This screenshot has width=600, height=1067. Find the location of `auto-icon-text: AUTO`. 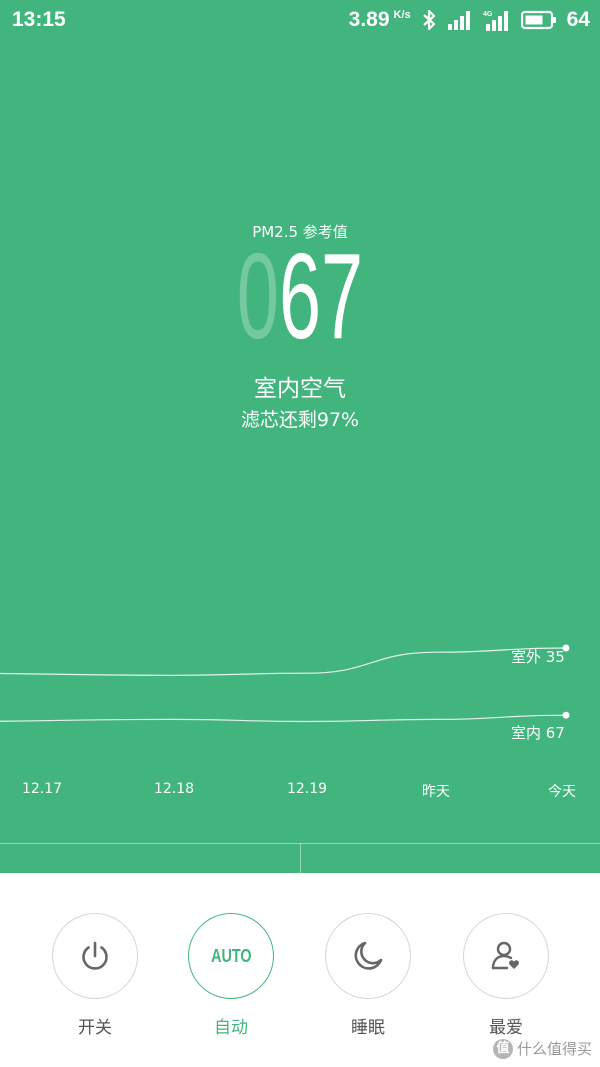

auto-icon-text: AUTO is located at coordinates (231, 955).